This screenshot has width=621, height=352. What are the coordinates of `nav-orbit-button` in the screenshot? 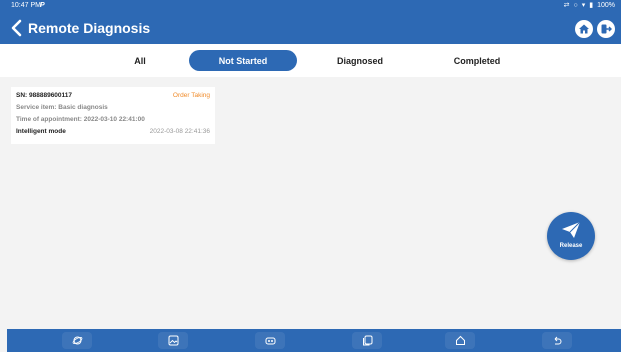 It's located at (77, 340).